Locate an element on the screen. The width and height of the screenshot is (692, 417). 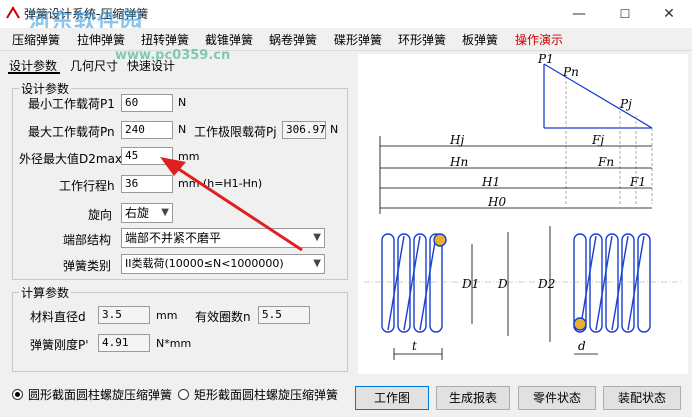
close-button: ✕ is located at coordinates (669, 14).